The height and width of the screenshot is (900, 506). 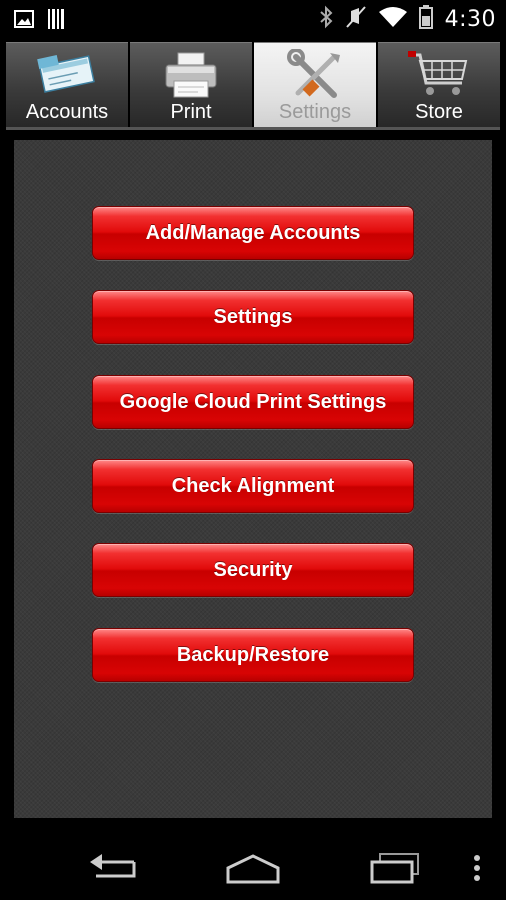 What do you see at coordinates (253, 655) in the screenshot?
I see `backup-restore-button: Backup/Restore` at bounding box center [253, 655].